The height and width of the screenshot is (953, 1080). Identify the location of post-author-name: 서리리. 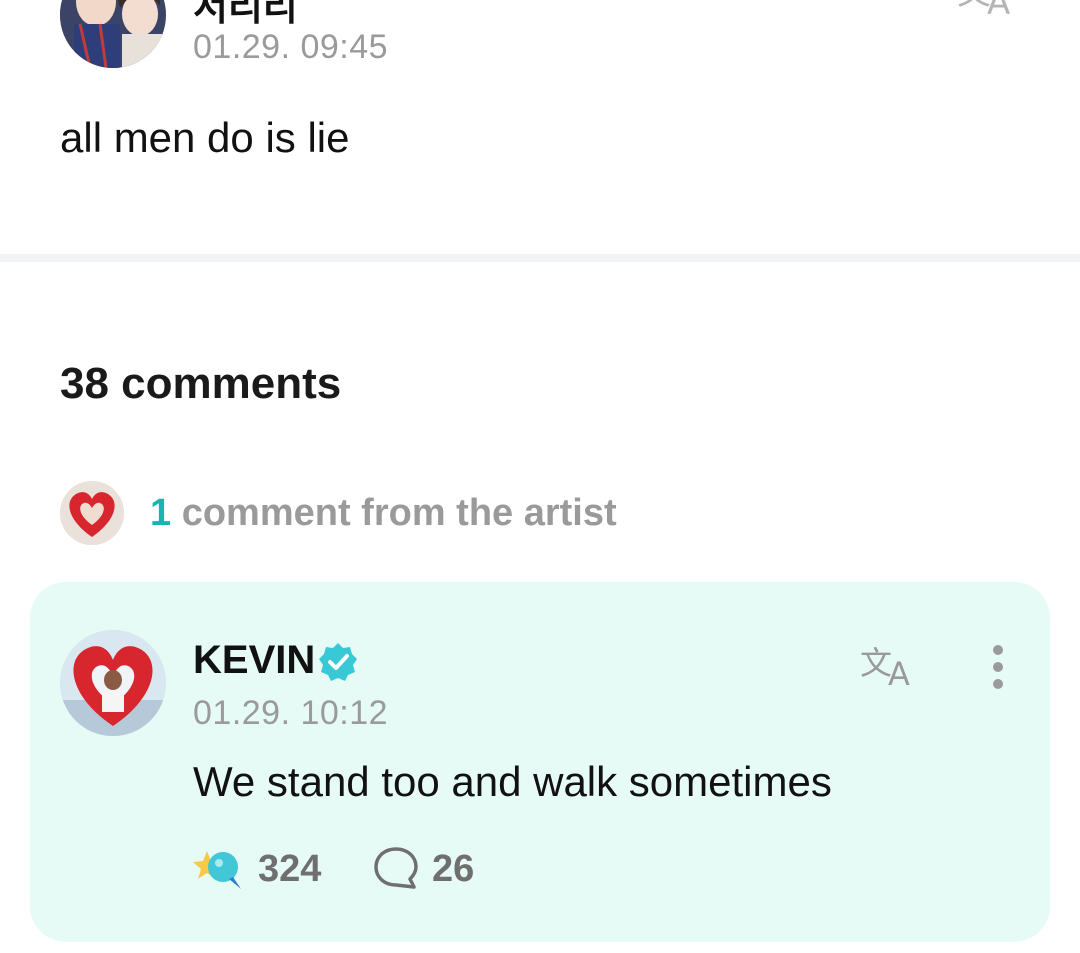
(245, 15).